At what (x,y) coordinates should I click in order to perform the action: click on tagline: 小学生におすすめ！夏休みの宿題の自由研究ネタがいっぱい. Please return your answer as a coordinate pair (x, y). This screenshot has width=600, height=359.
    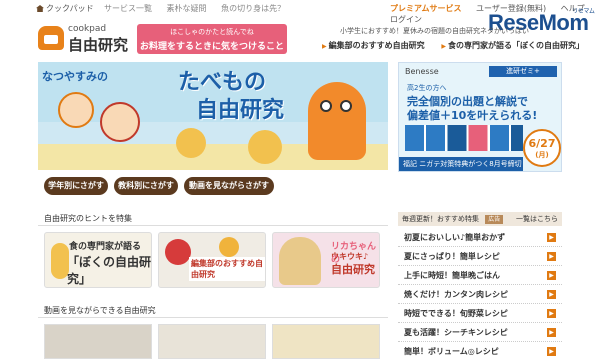
    Looking at the image, I should click on (434, 31).